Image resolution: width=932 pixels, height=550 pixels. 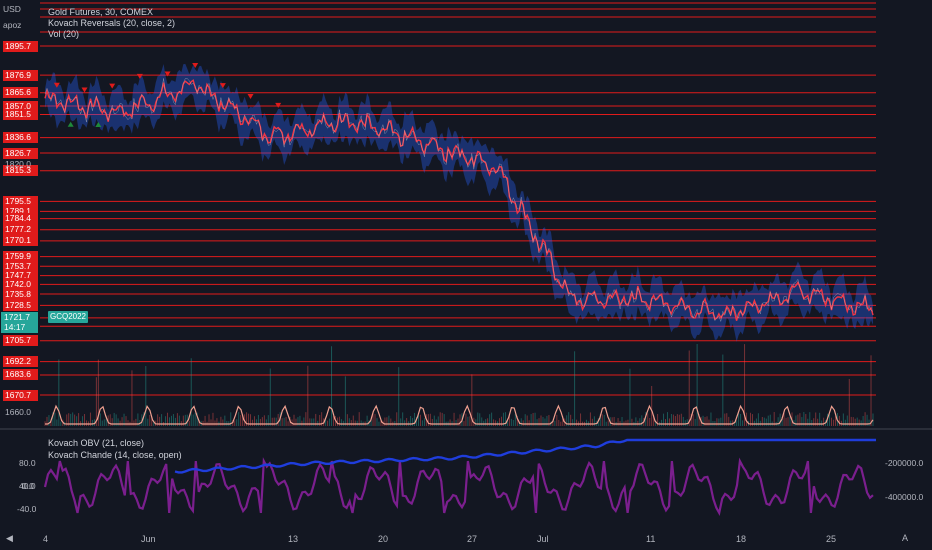 I want to click on time-tick-18: 18, so click(x=741, y=539).